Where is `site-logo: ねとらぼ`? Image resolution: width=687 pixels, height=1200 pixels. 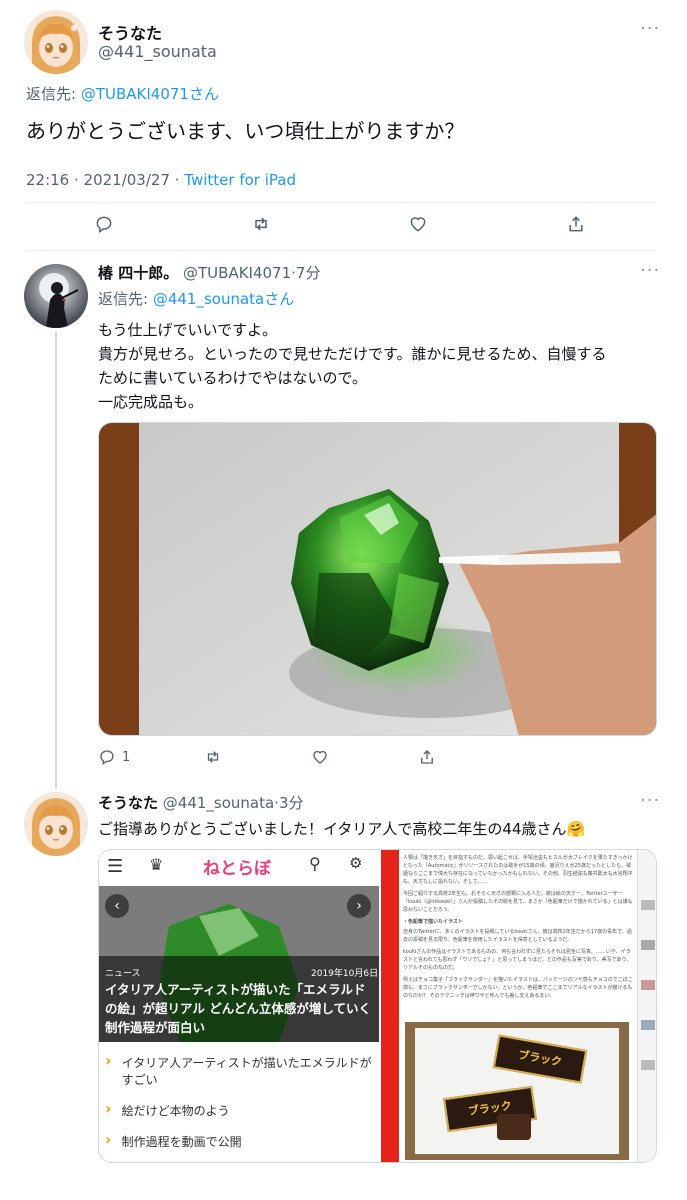 site-logo: ねとらぼ is located at coordinates (237, 866).